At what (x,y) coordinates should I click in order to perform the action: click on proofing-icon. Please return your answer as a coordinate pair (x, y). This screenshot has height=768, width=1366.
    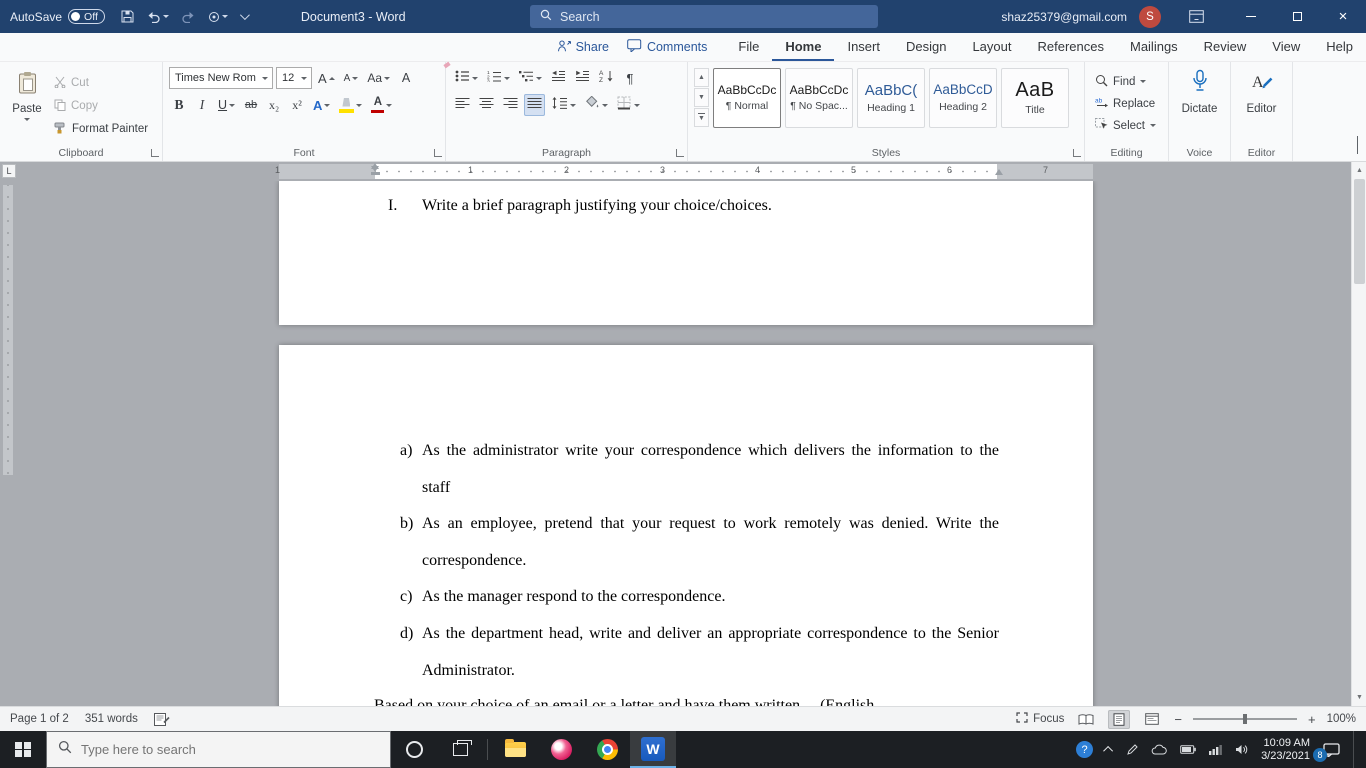
    Looking at the image, I should click on (161, 719).